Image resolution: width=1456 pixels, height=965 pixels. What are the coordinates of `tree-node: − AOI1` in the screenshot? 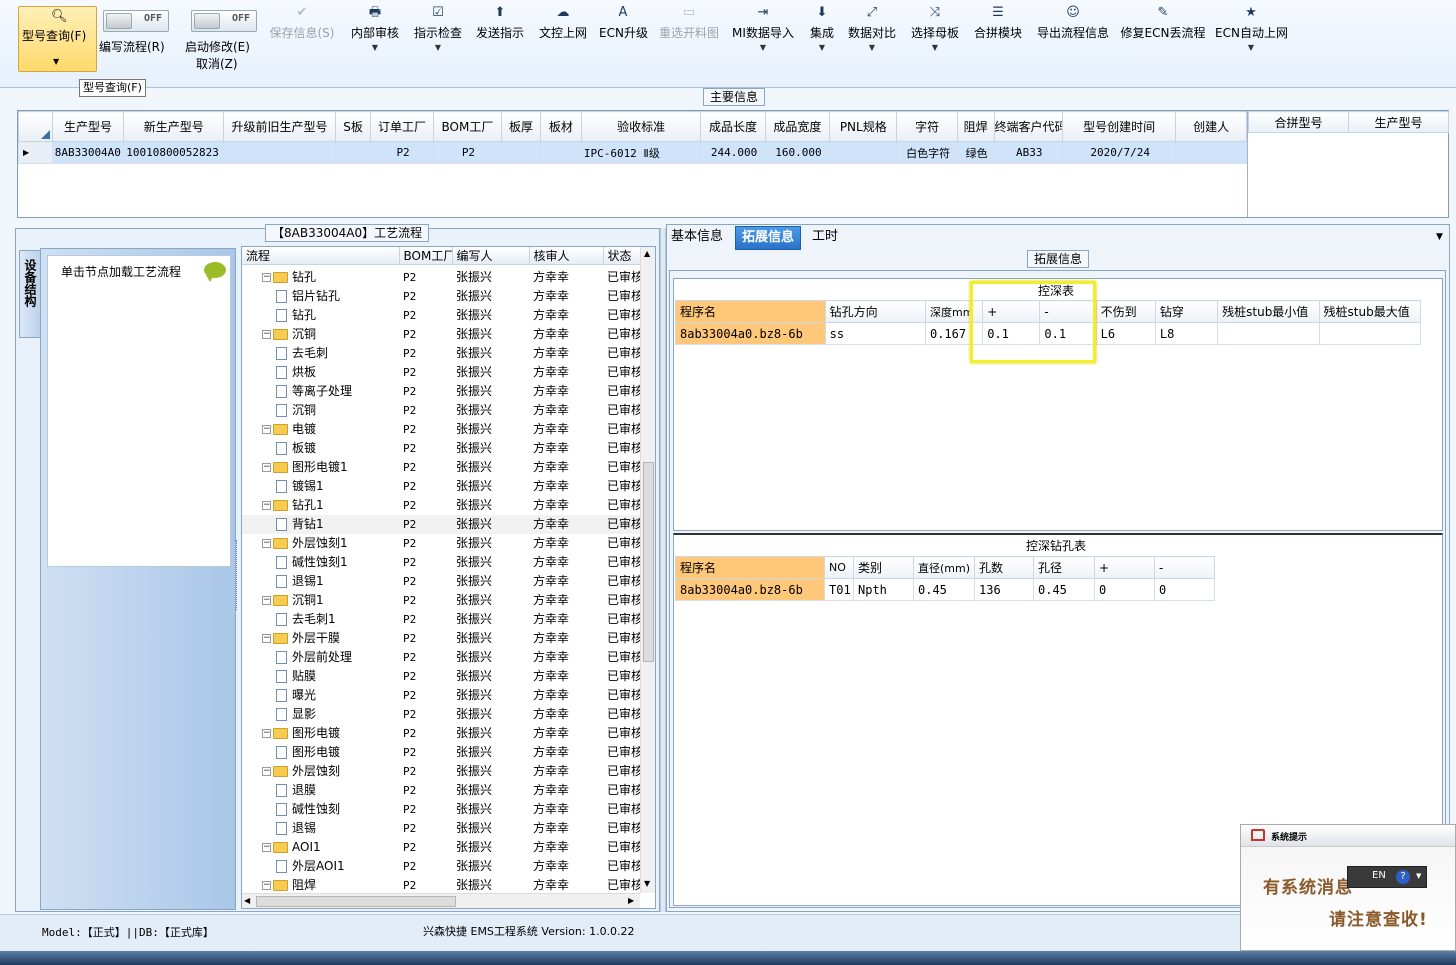 It's located at (320, 847).